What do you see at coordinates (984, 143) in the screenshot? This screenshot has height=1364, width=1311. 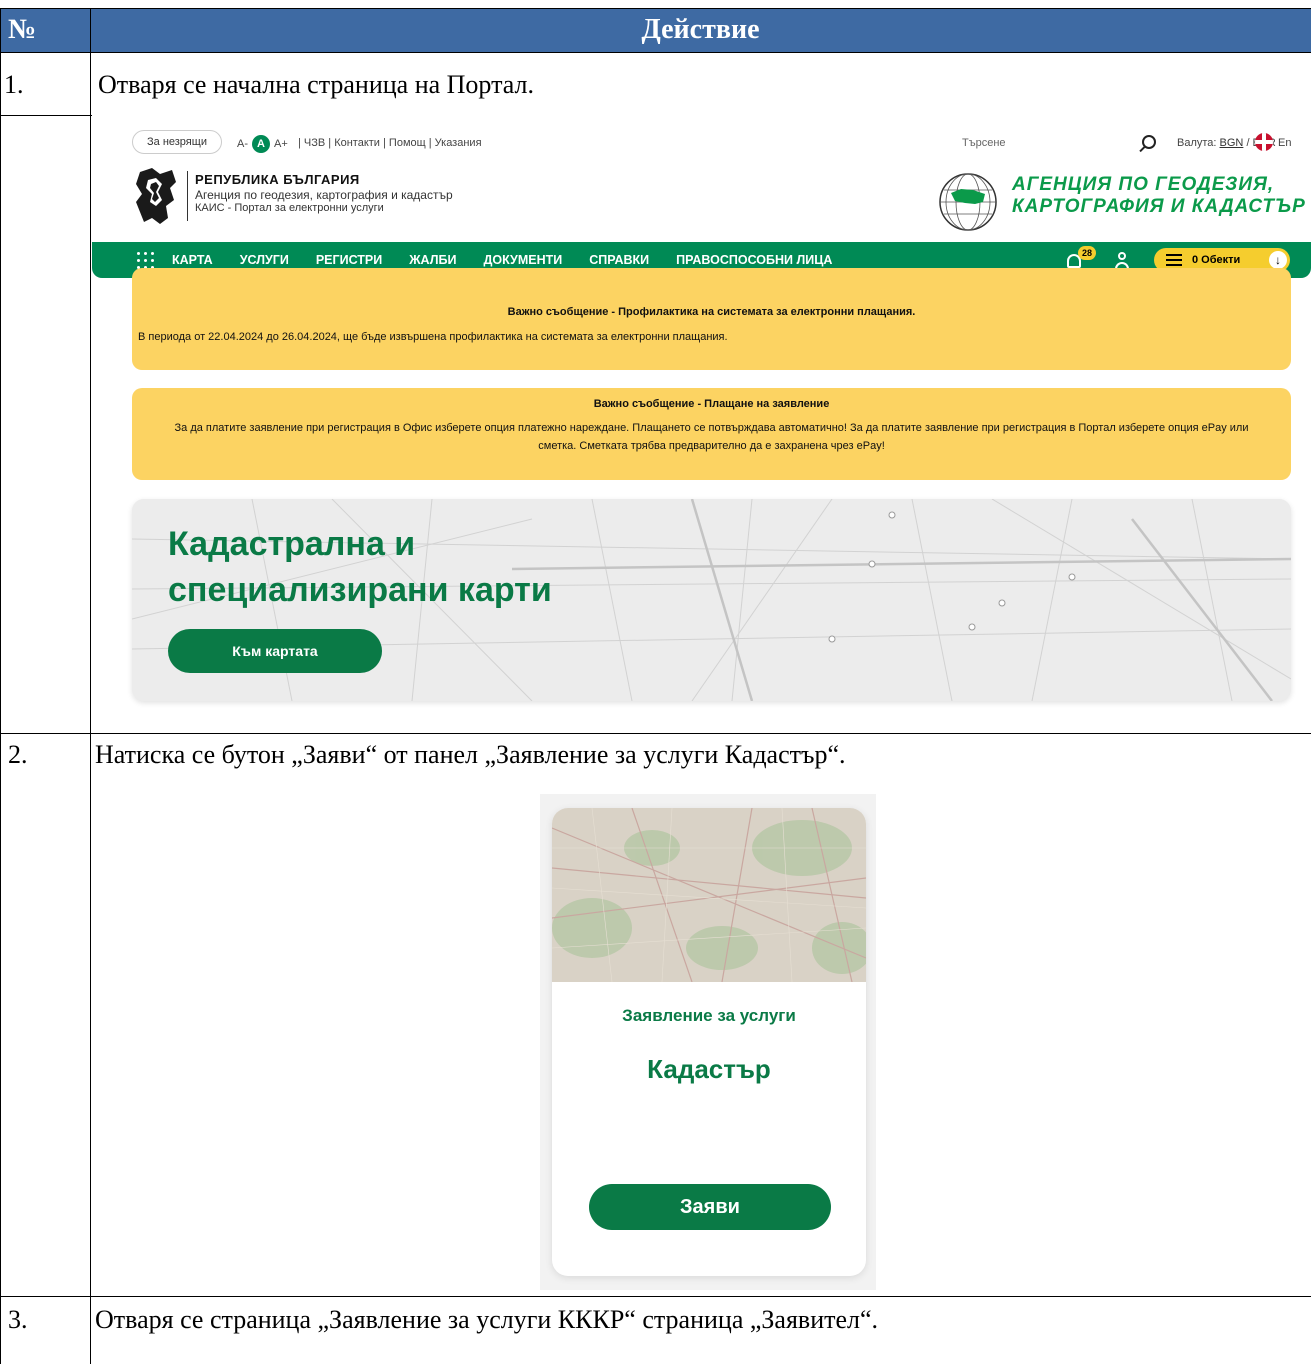 I see `search-placeholder: Търсене` at bounding box center [984, 143].